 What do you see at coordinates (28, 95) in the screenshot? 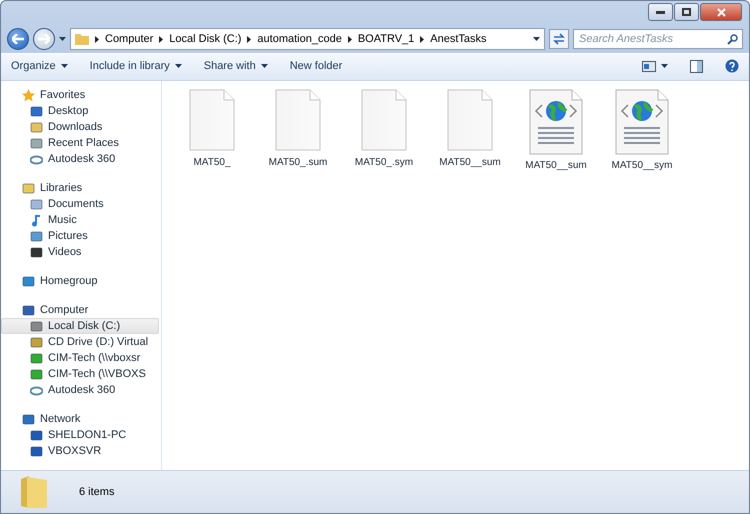
I see `star-icon` at bounding box center [28, 95].